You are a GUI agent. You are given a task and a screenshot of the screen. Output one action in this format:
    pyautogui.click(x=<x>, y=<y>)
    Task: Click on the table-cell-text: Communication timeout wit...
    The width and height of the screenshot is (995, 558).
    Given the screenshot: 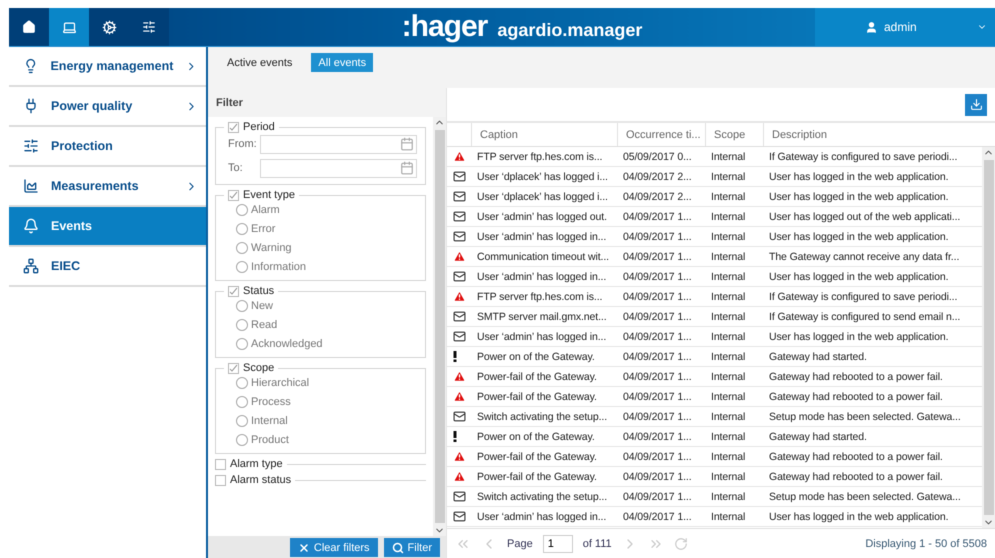 What is the action you would take?
    pyautogui.click(x=543, y=256)
    